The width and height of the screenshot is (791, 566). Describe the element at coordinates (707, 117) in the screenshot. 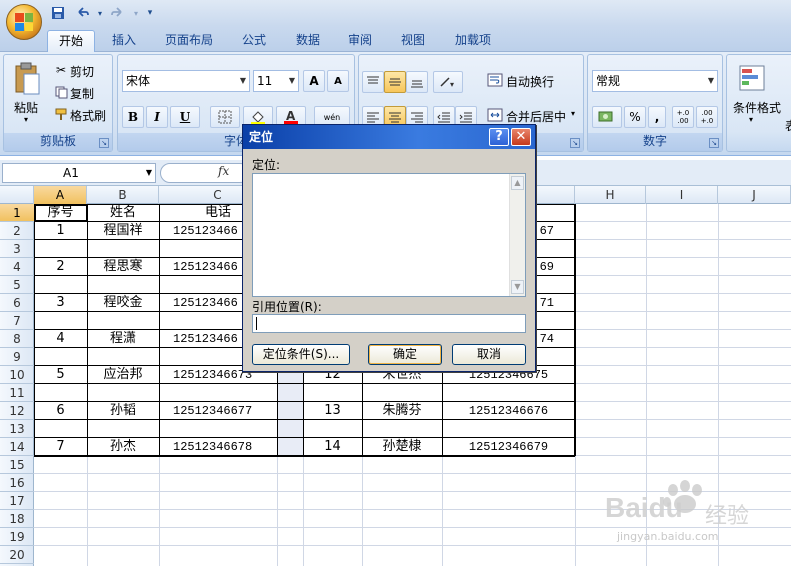

I see `decrease-decimal-button: .00 +.0` at that location.